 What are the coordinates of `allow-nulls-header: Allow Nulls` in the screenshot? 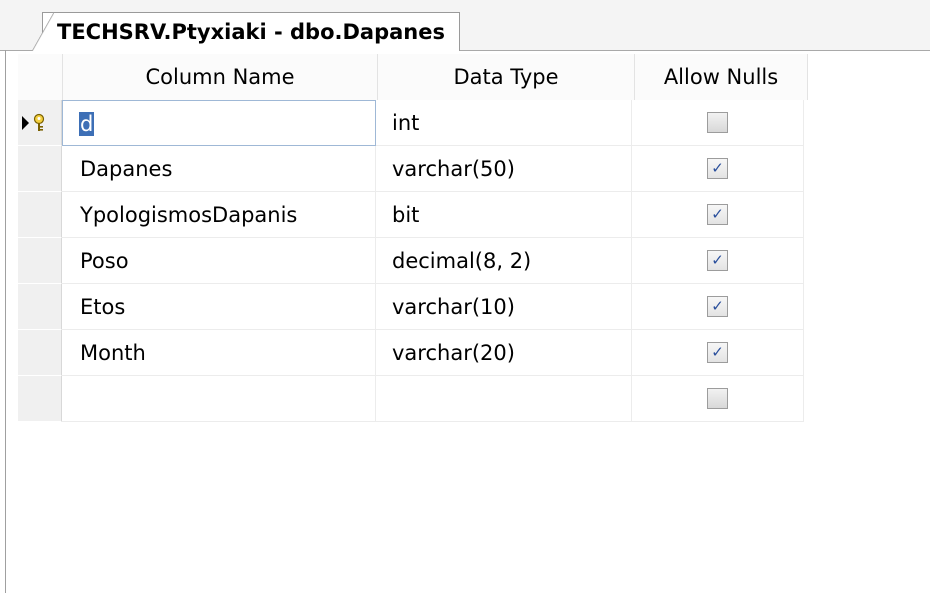 It's located at (721, 77).